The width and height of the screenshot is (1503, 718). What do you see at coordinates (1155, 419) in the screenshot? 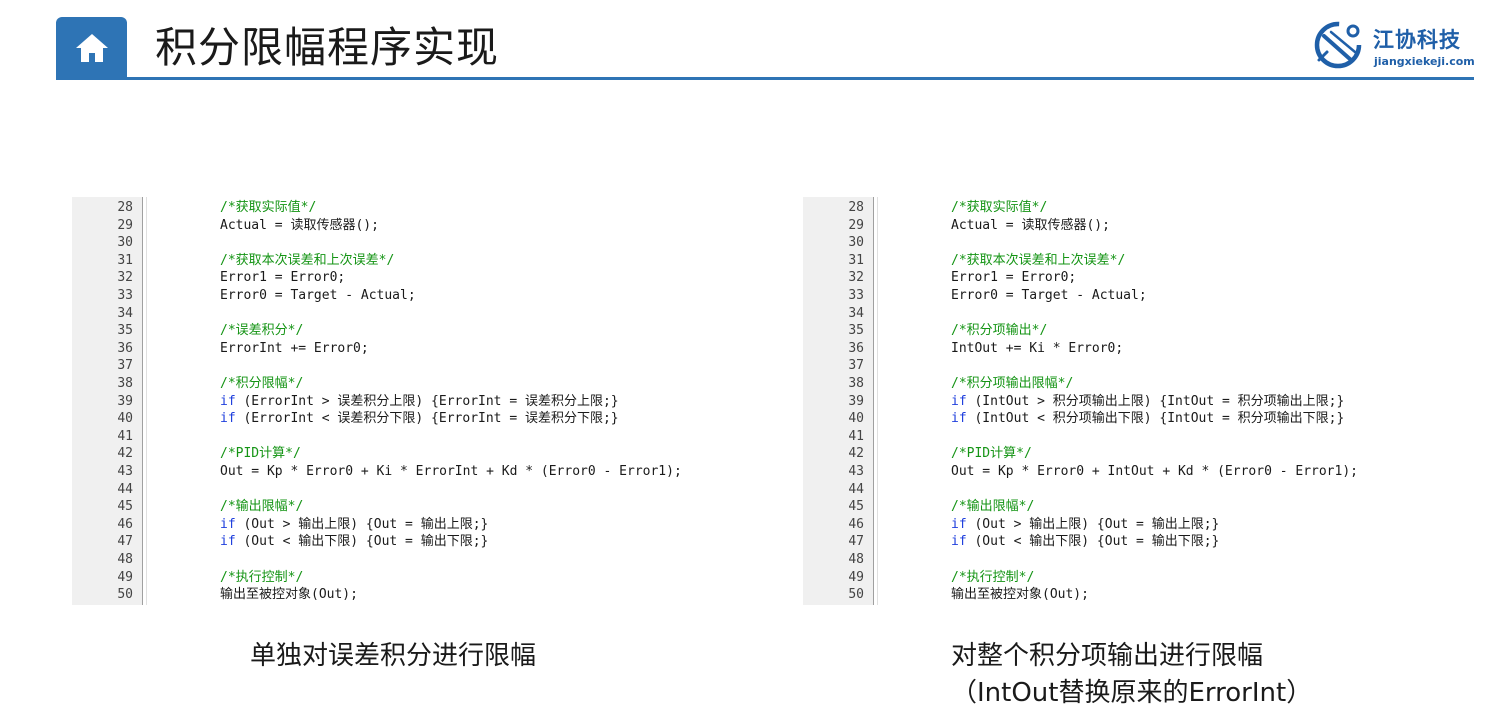
I see `code-text: (IntOut < 积分项输出下限) {IntOut = 积分项输出下限;}` at bounding box center [1155, 419].